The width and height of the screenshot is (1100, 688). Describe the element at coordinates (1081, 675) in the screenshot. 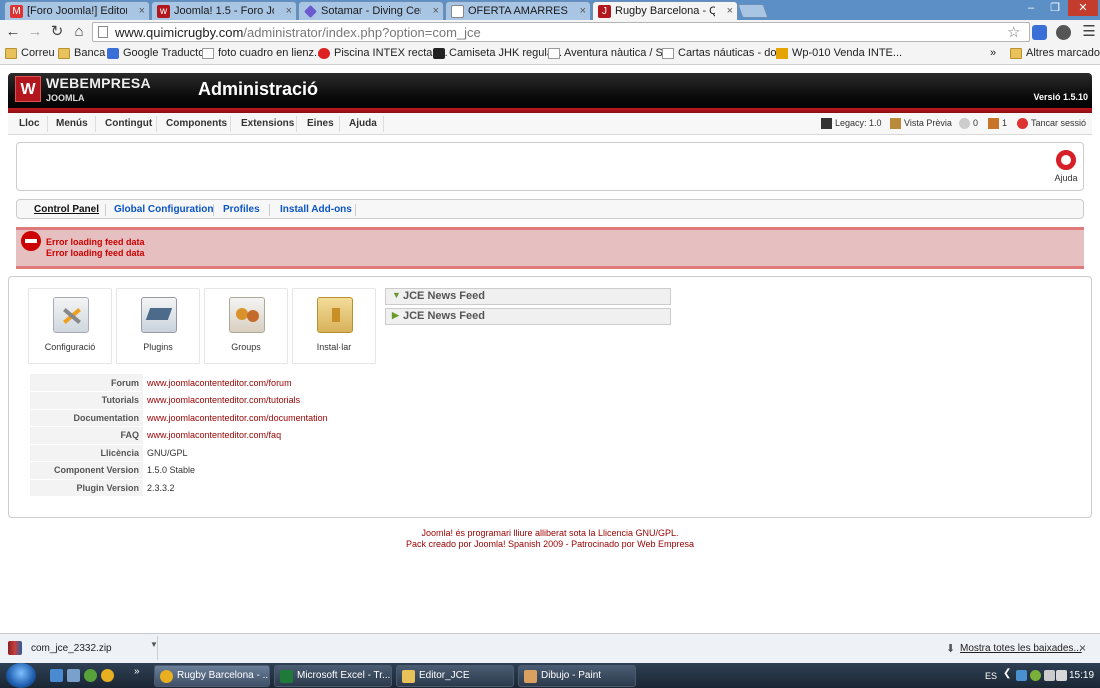

I see `system-clock: 15:19` at that location.